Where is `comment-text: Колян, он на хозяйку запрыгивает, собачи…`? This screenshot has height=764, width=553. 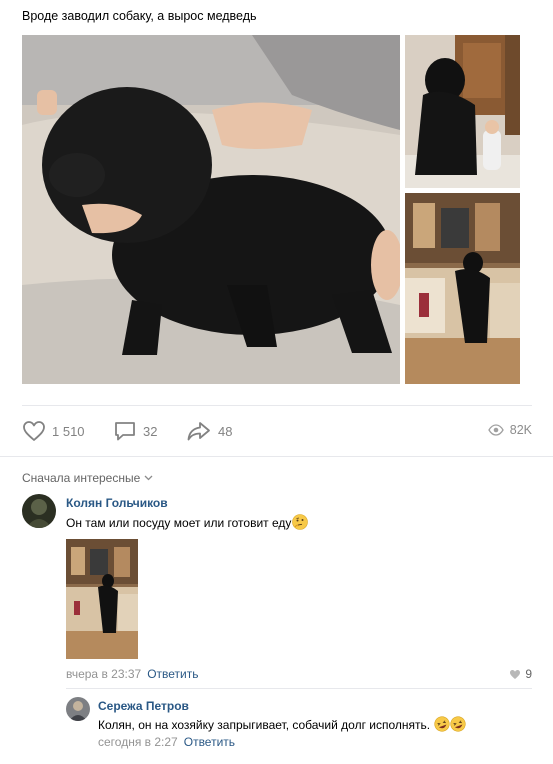 comment-text: Колян, он на хозяйку запрыгивает, собачи… is located at coordinates (282, 725).